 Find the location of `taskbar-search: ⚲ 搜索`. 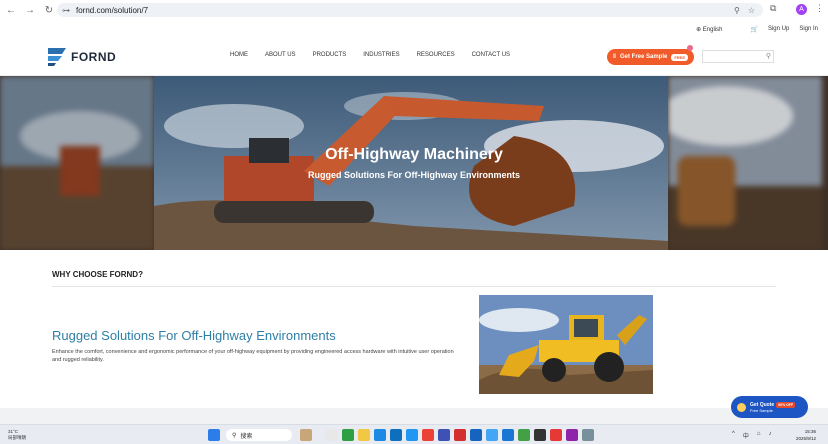

taskbar-search: ⚲ 搜索 is located at coordinates (259, 435).